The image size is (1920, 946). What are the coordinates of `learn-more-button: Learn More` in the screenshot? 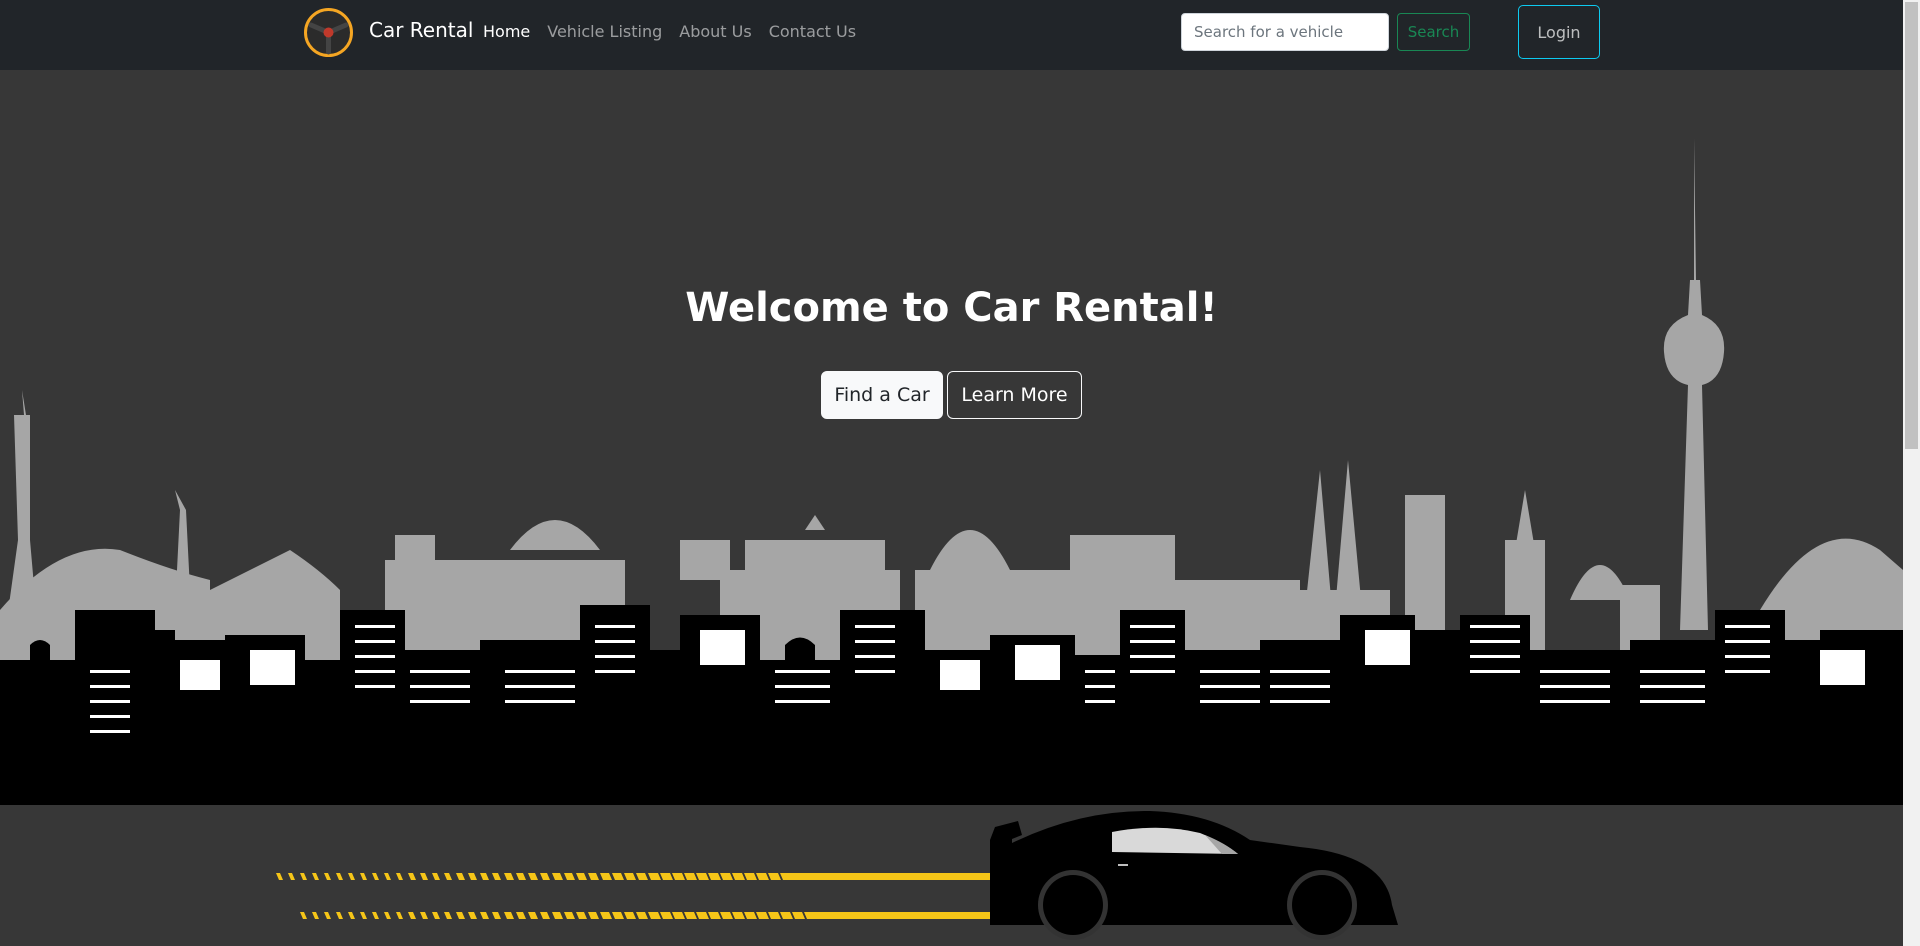 It's located at (1014, 395).